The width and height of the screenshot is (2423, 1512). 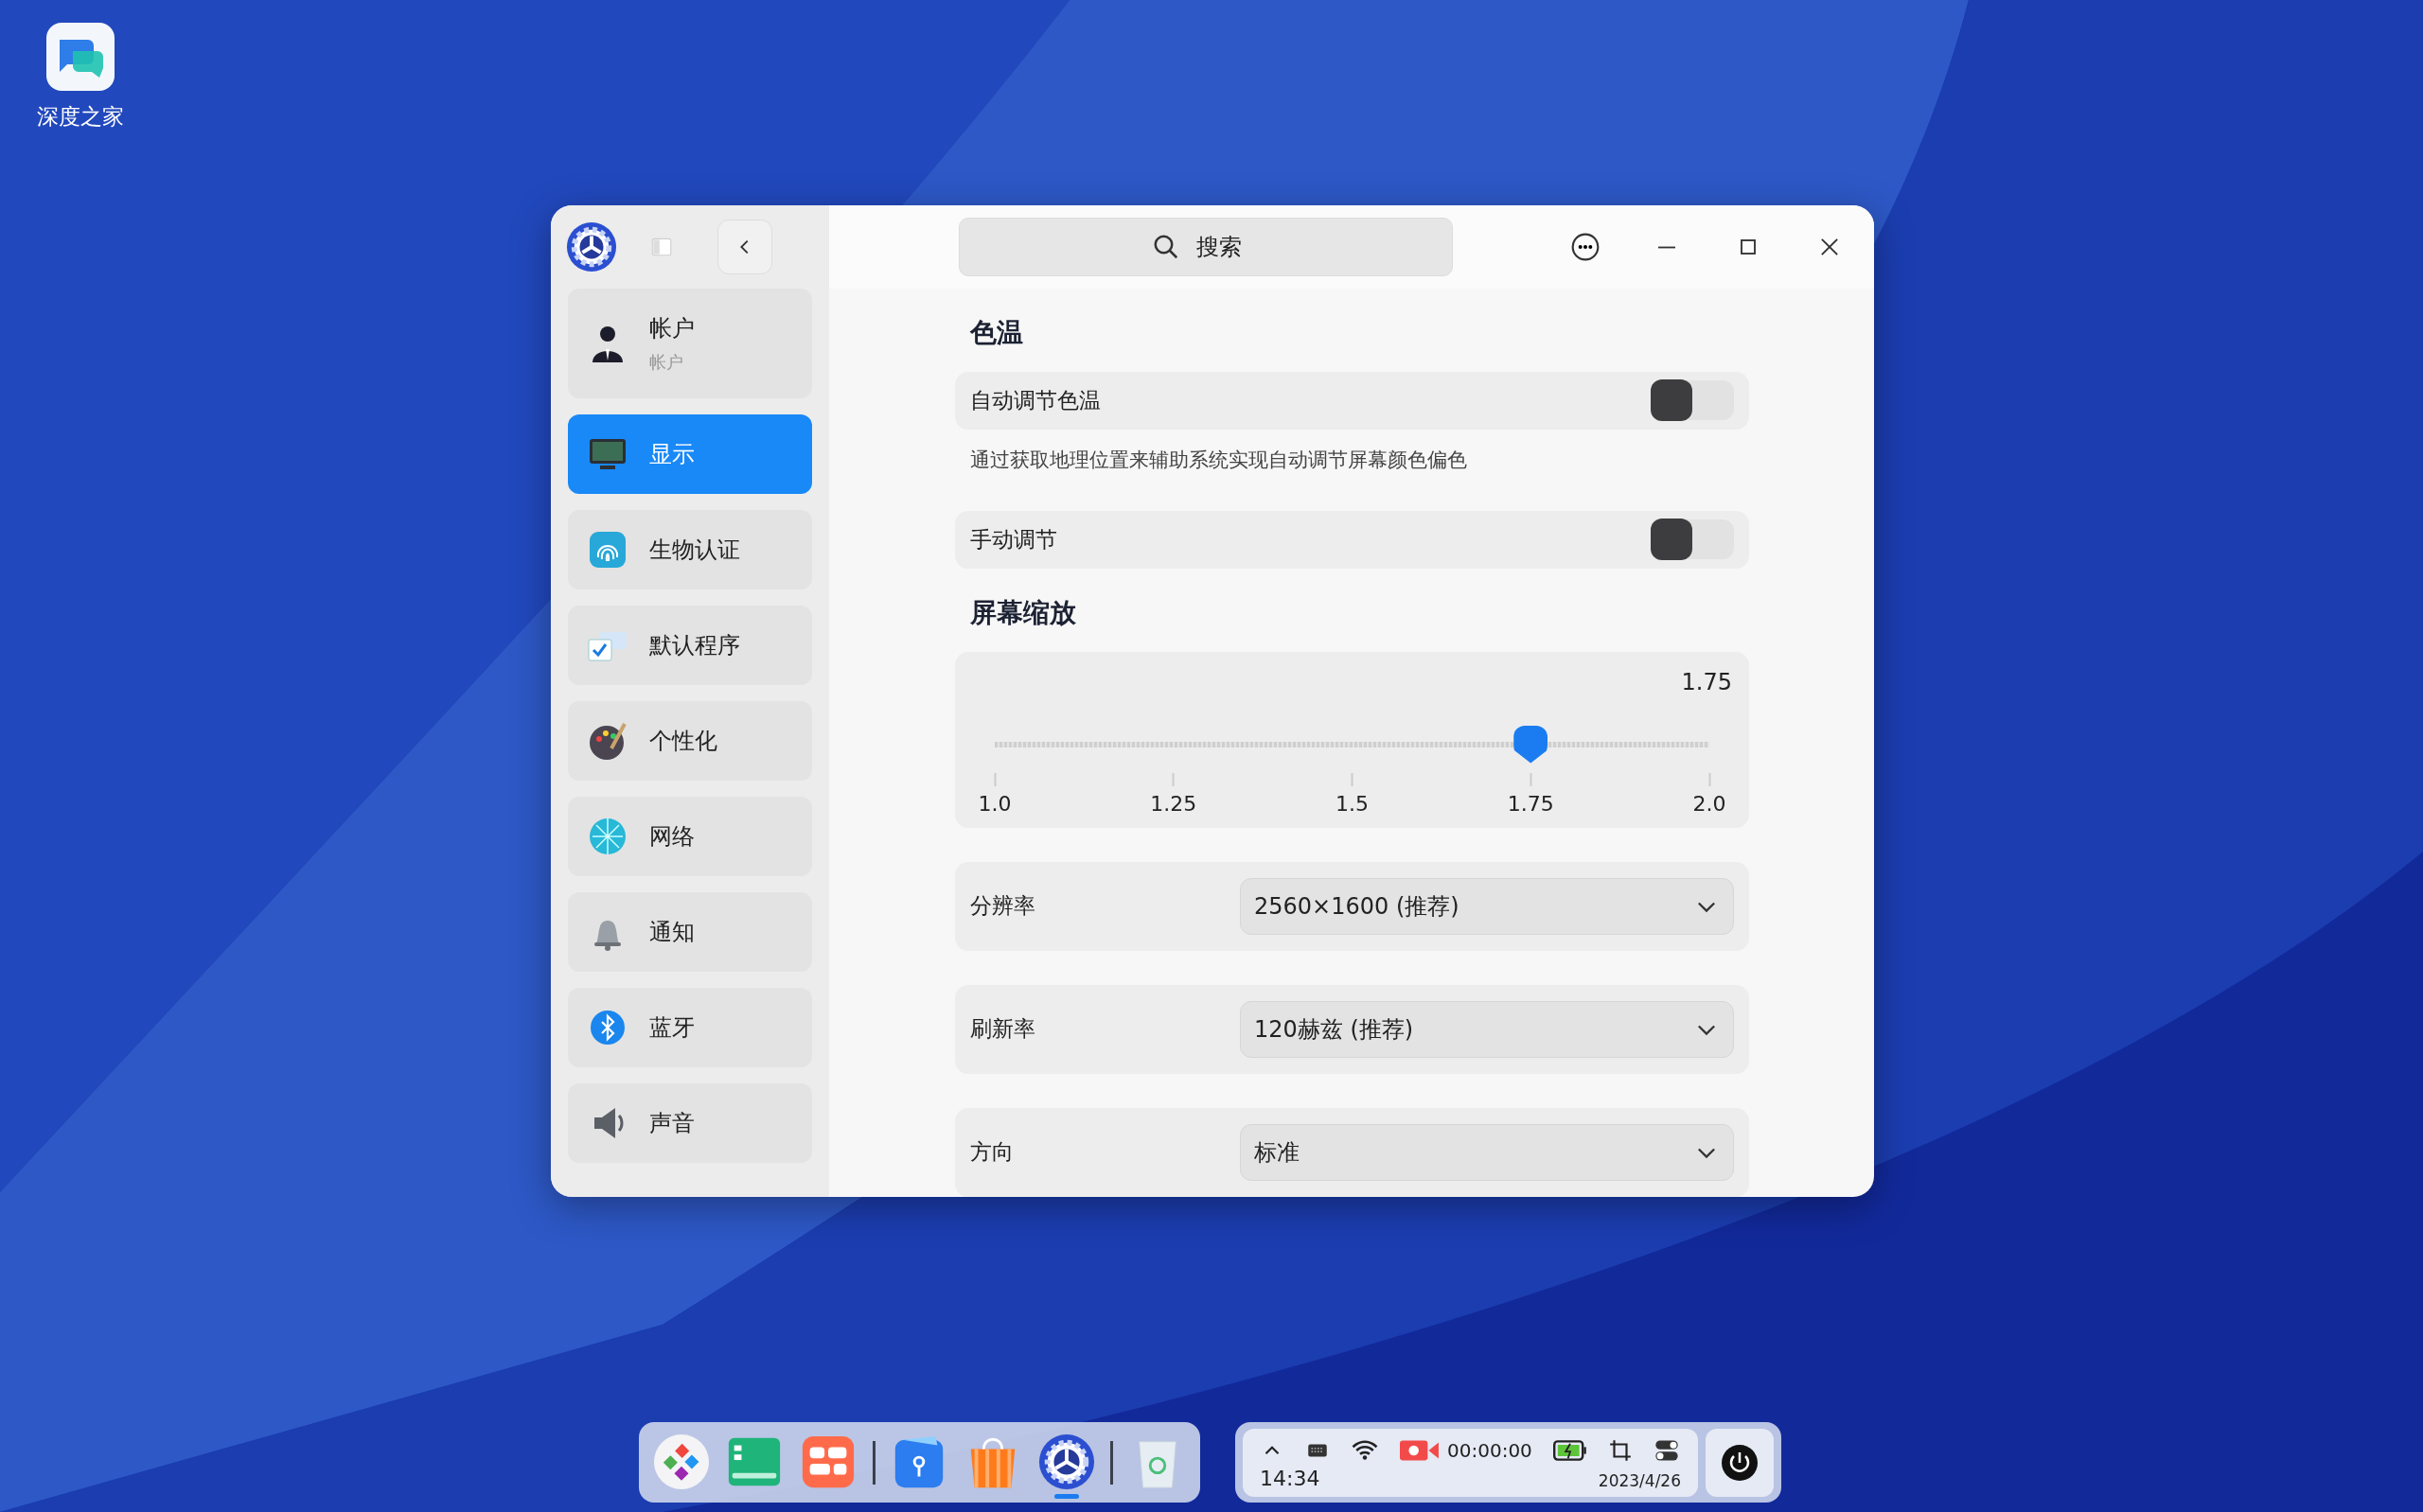 I want to click on minimize-icon, so click(x=1666, y=247).